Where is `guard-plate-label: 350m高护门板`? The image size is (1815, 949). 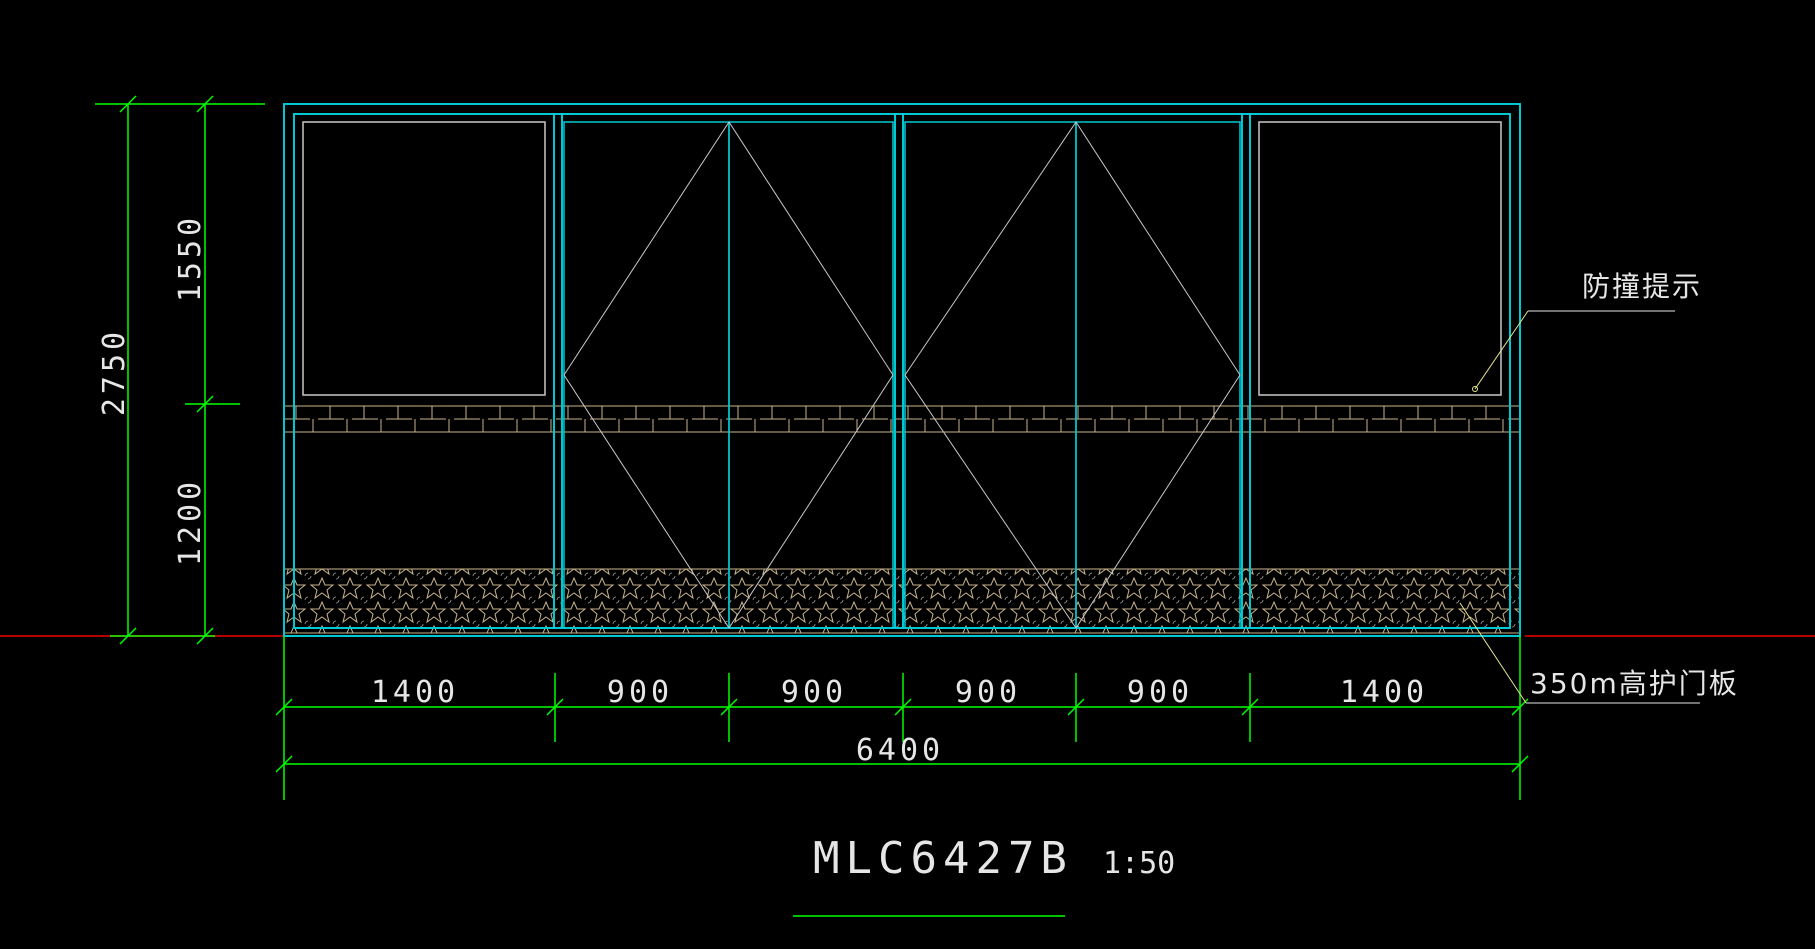
guard-plate-label: 350m高护门板 is located at coordinates (1634, 683).